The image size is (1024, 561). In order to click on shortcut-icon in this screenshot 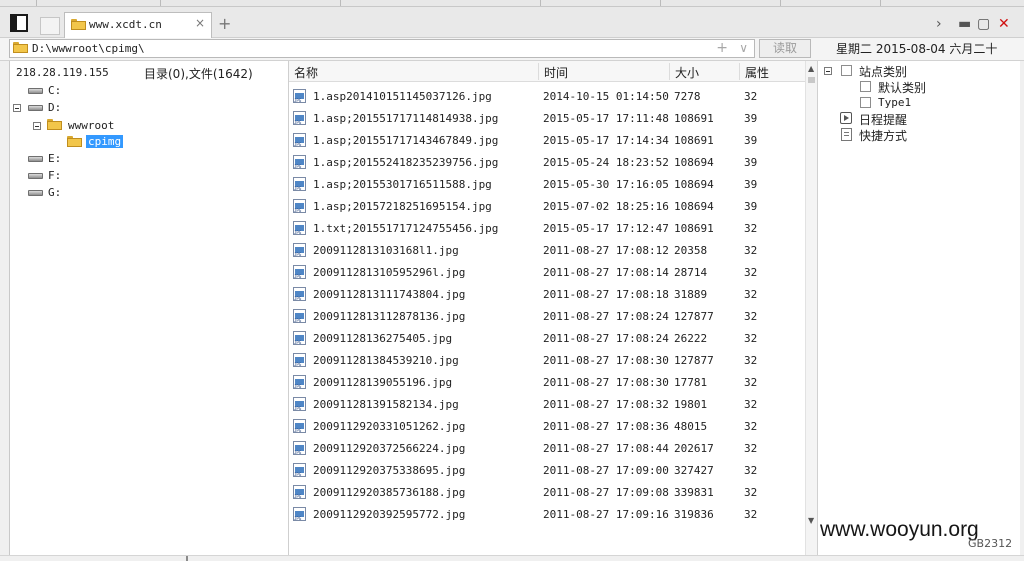, I will do `click(846, 134)`.